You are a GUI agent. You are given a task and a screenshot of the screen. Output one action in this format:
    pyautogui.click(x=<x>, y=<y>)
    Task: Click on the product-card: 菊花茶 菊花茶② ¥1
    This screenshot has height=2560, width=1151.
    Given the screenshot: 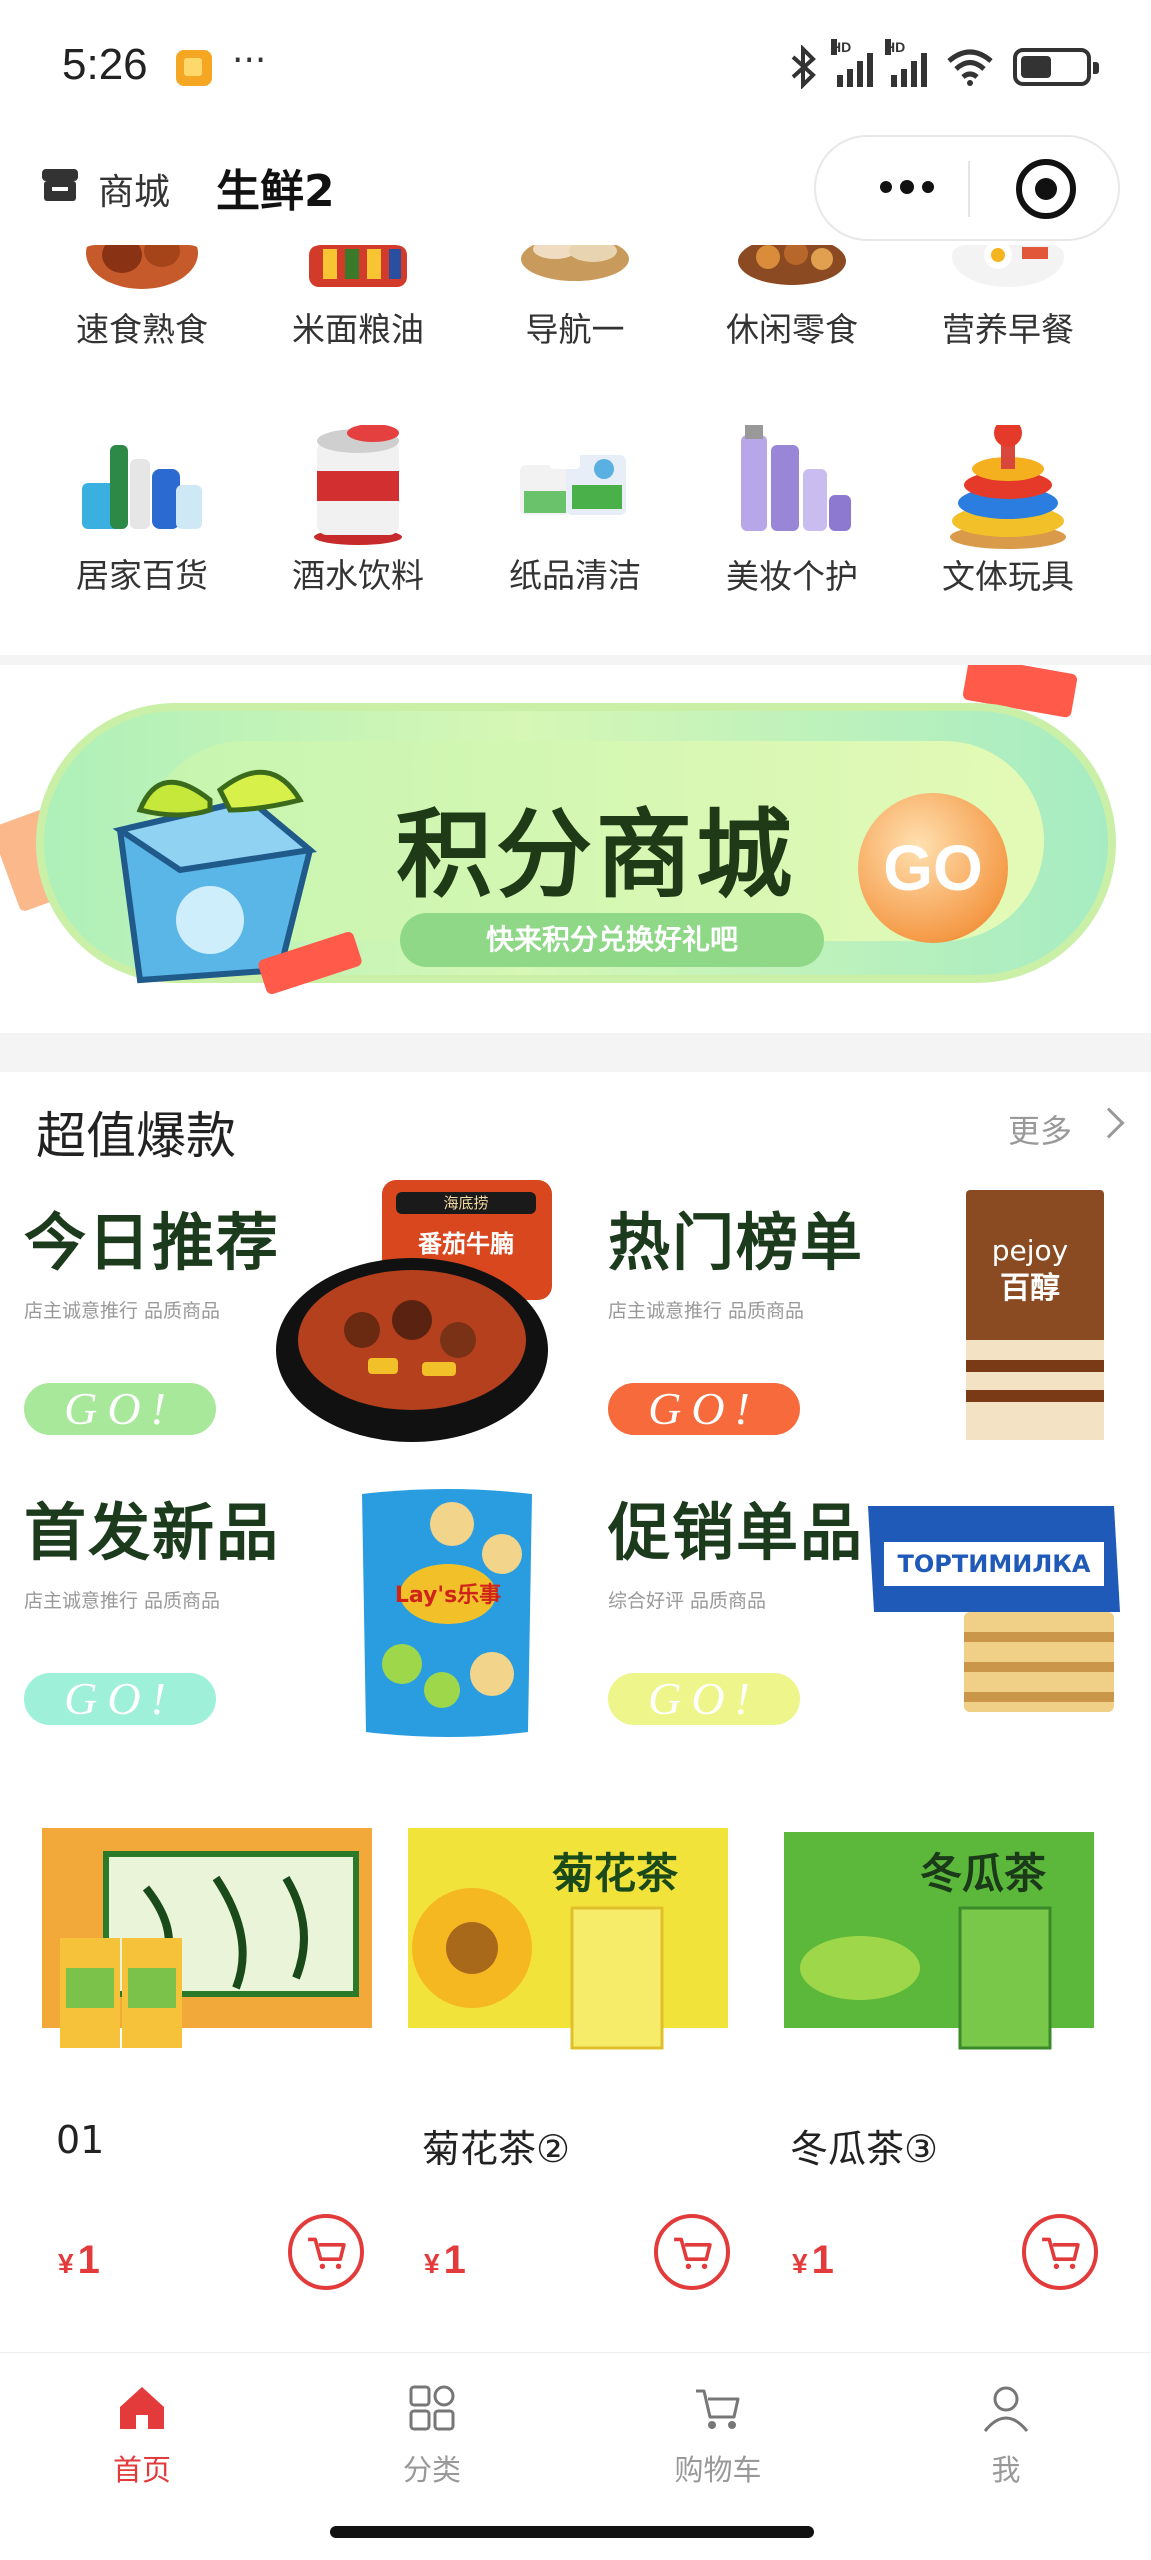 What is the action you would take?
    pyautogui.click(x=572, y=2068)
    